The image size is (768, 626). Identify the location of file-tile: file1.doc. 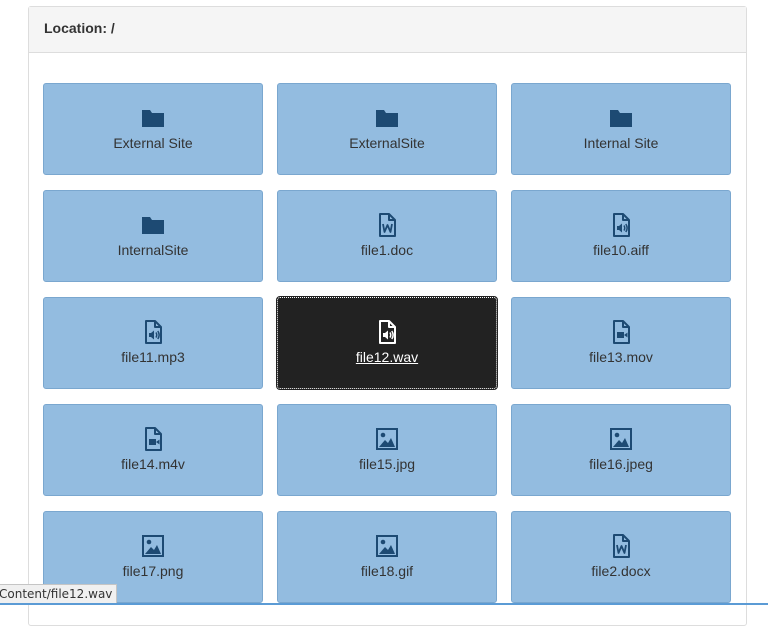
(387, 236).